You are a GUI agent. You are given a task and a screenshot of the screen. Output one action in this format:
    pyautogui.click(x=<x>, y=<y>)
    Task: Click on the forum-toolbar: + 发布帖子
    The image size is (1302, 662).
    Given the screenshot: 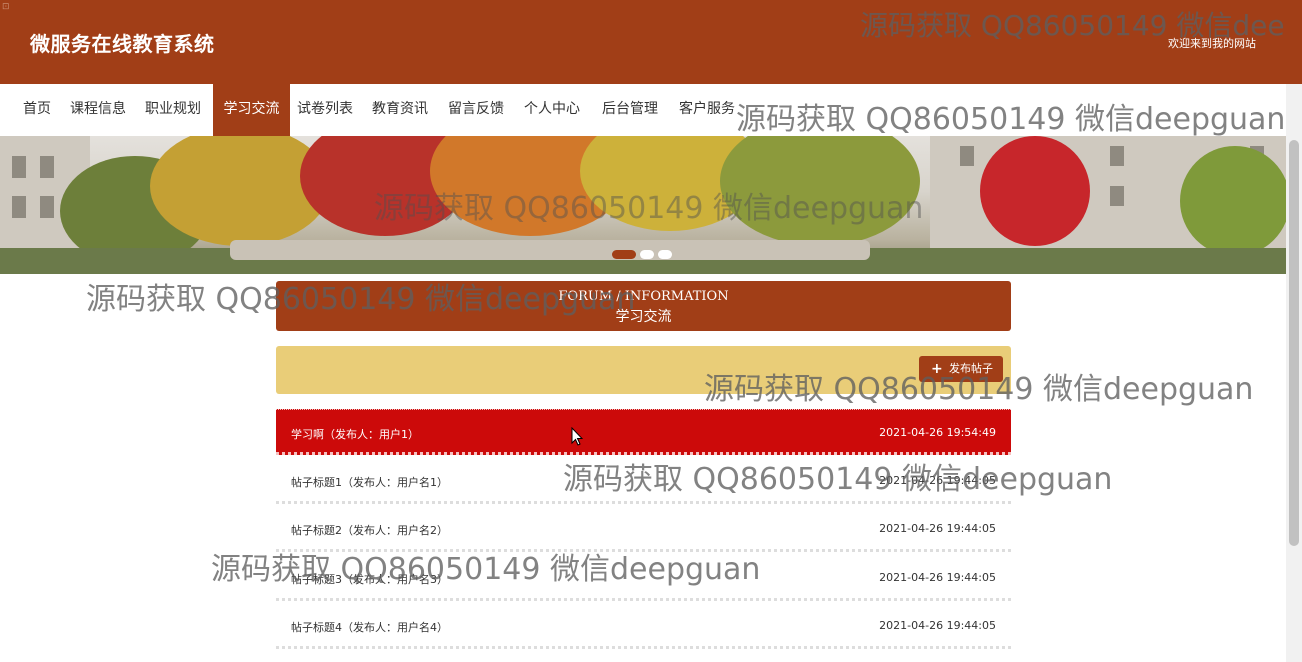 What is the action you would take?
    pyautogui.click(x=643, y=370)
    